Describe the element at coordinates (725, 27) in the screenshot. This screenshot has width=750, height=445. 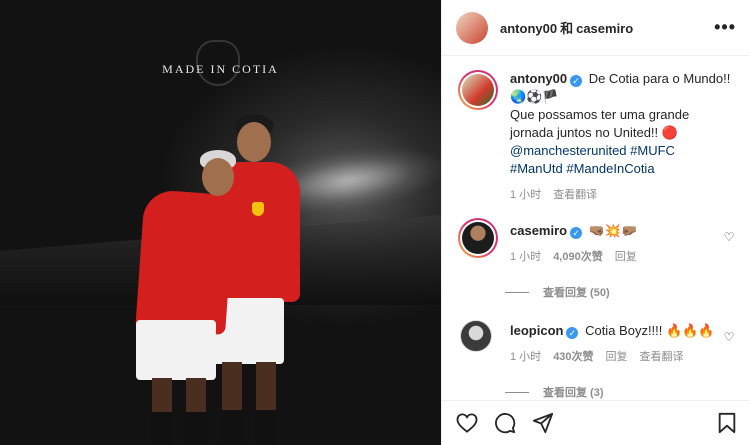
I see `more-options-icon: •••` at that location.